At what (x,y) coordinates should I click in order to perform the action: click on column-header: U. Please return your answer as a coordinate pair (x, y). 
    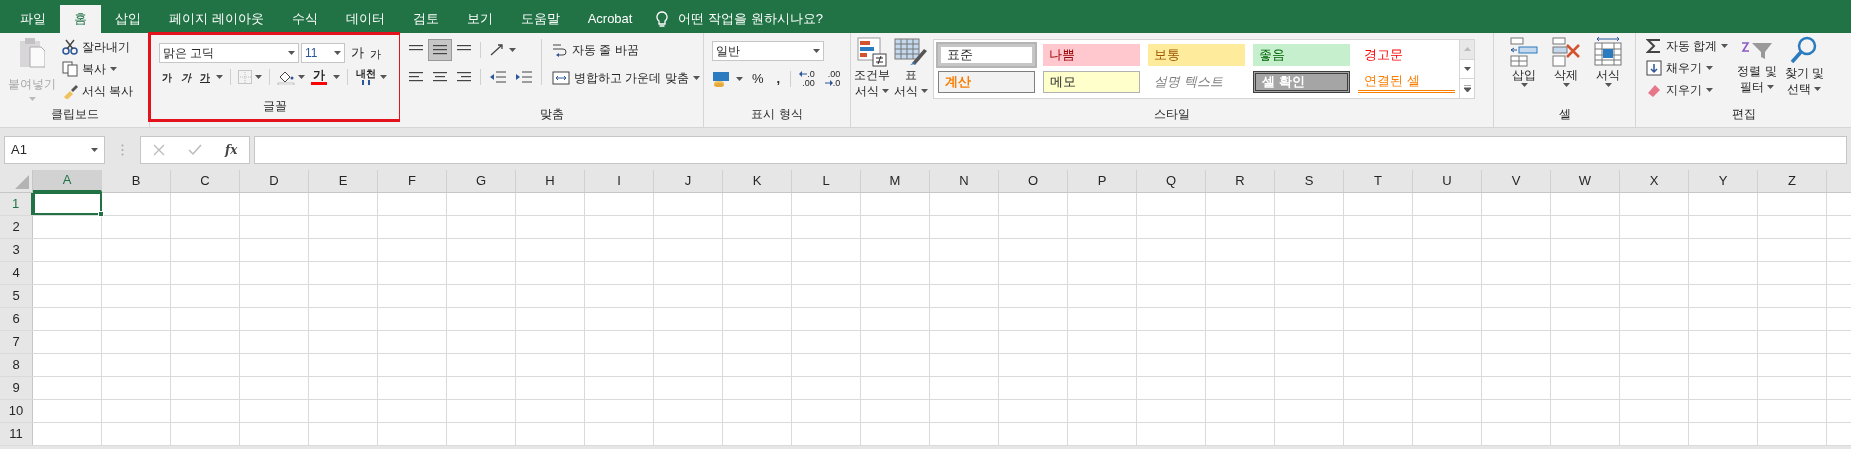
    Looking at the image, I should click on (1447, 181).